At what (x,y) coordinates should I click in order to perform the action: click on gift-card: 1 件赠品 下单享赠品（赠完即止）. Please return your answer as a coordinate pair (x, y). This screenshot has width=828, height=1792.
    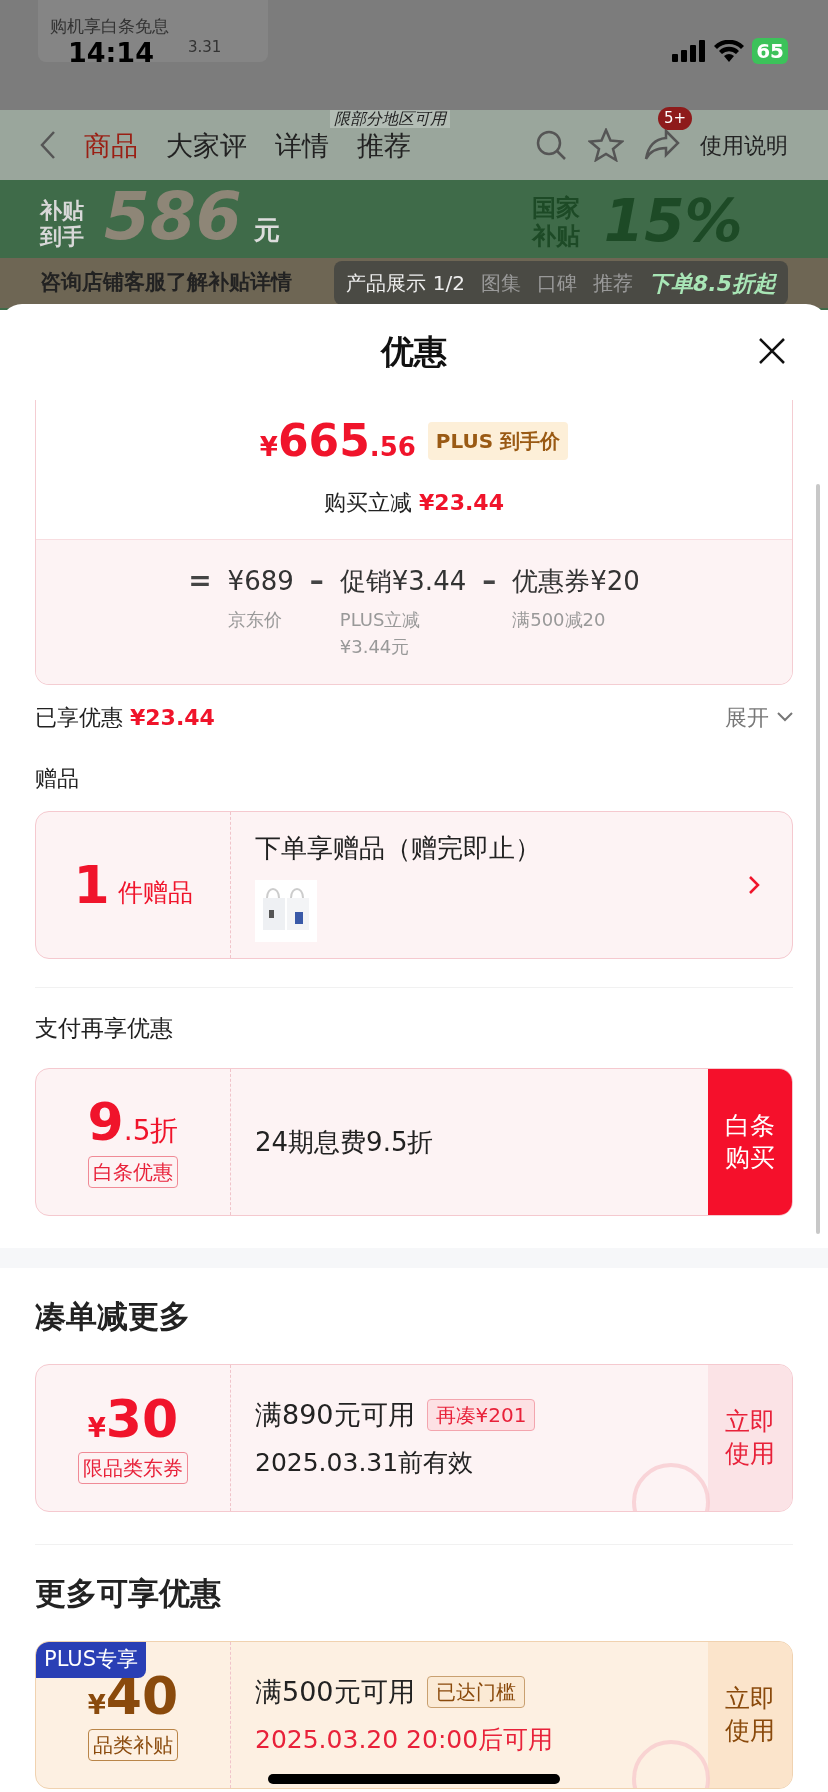
    Looking at the image, I should click on (414, 885).